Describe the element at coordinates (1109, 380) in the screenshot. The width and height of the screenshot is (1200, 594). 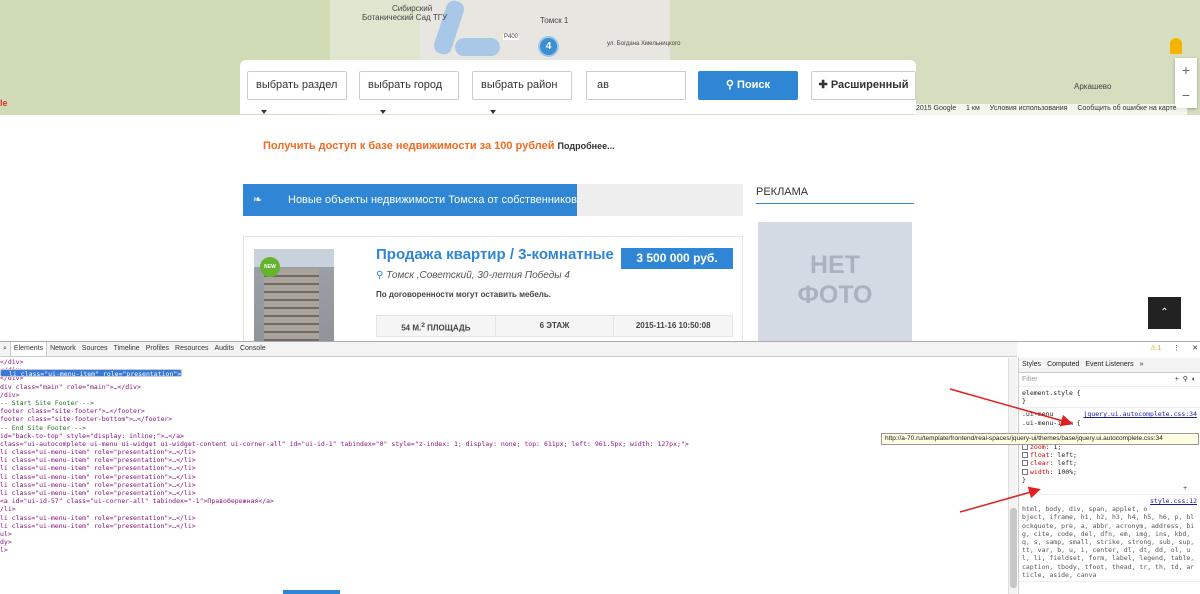
I see `styles-filter-input: Filter + ⚲ ◐` at that location.